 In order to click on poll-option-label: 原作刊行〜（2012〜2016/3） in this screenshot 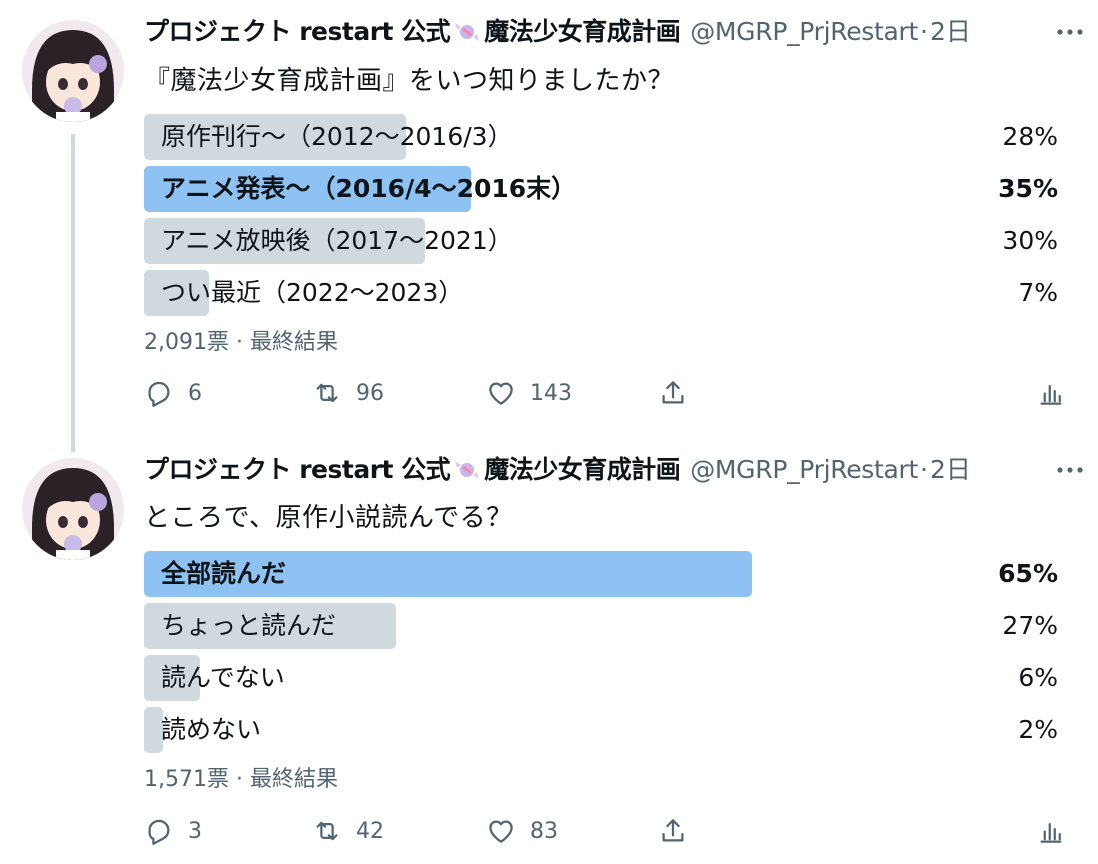, I will do `click(337, 136)`.